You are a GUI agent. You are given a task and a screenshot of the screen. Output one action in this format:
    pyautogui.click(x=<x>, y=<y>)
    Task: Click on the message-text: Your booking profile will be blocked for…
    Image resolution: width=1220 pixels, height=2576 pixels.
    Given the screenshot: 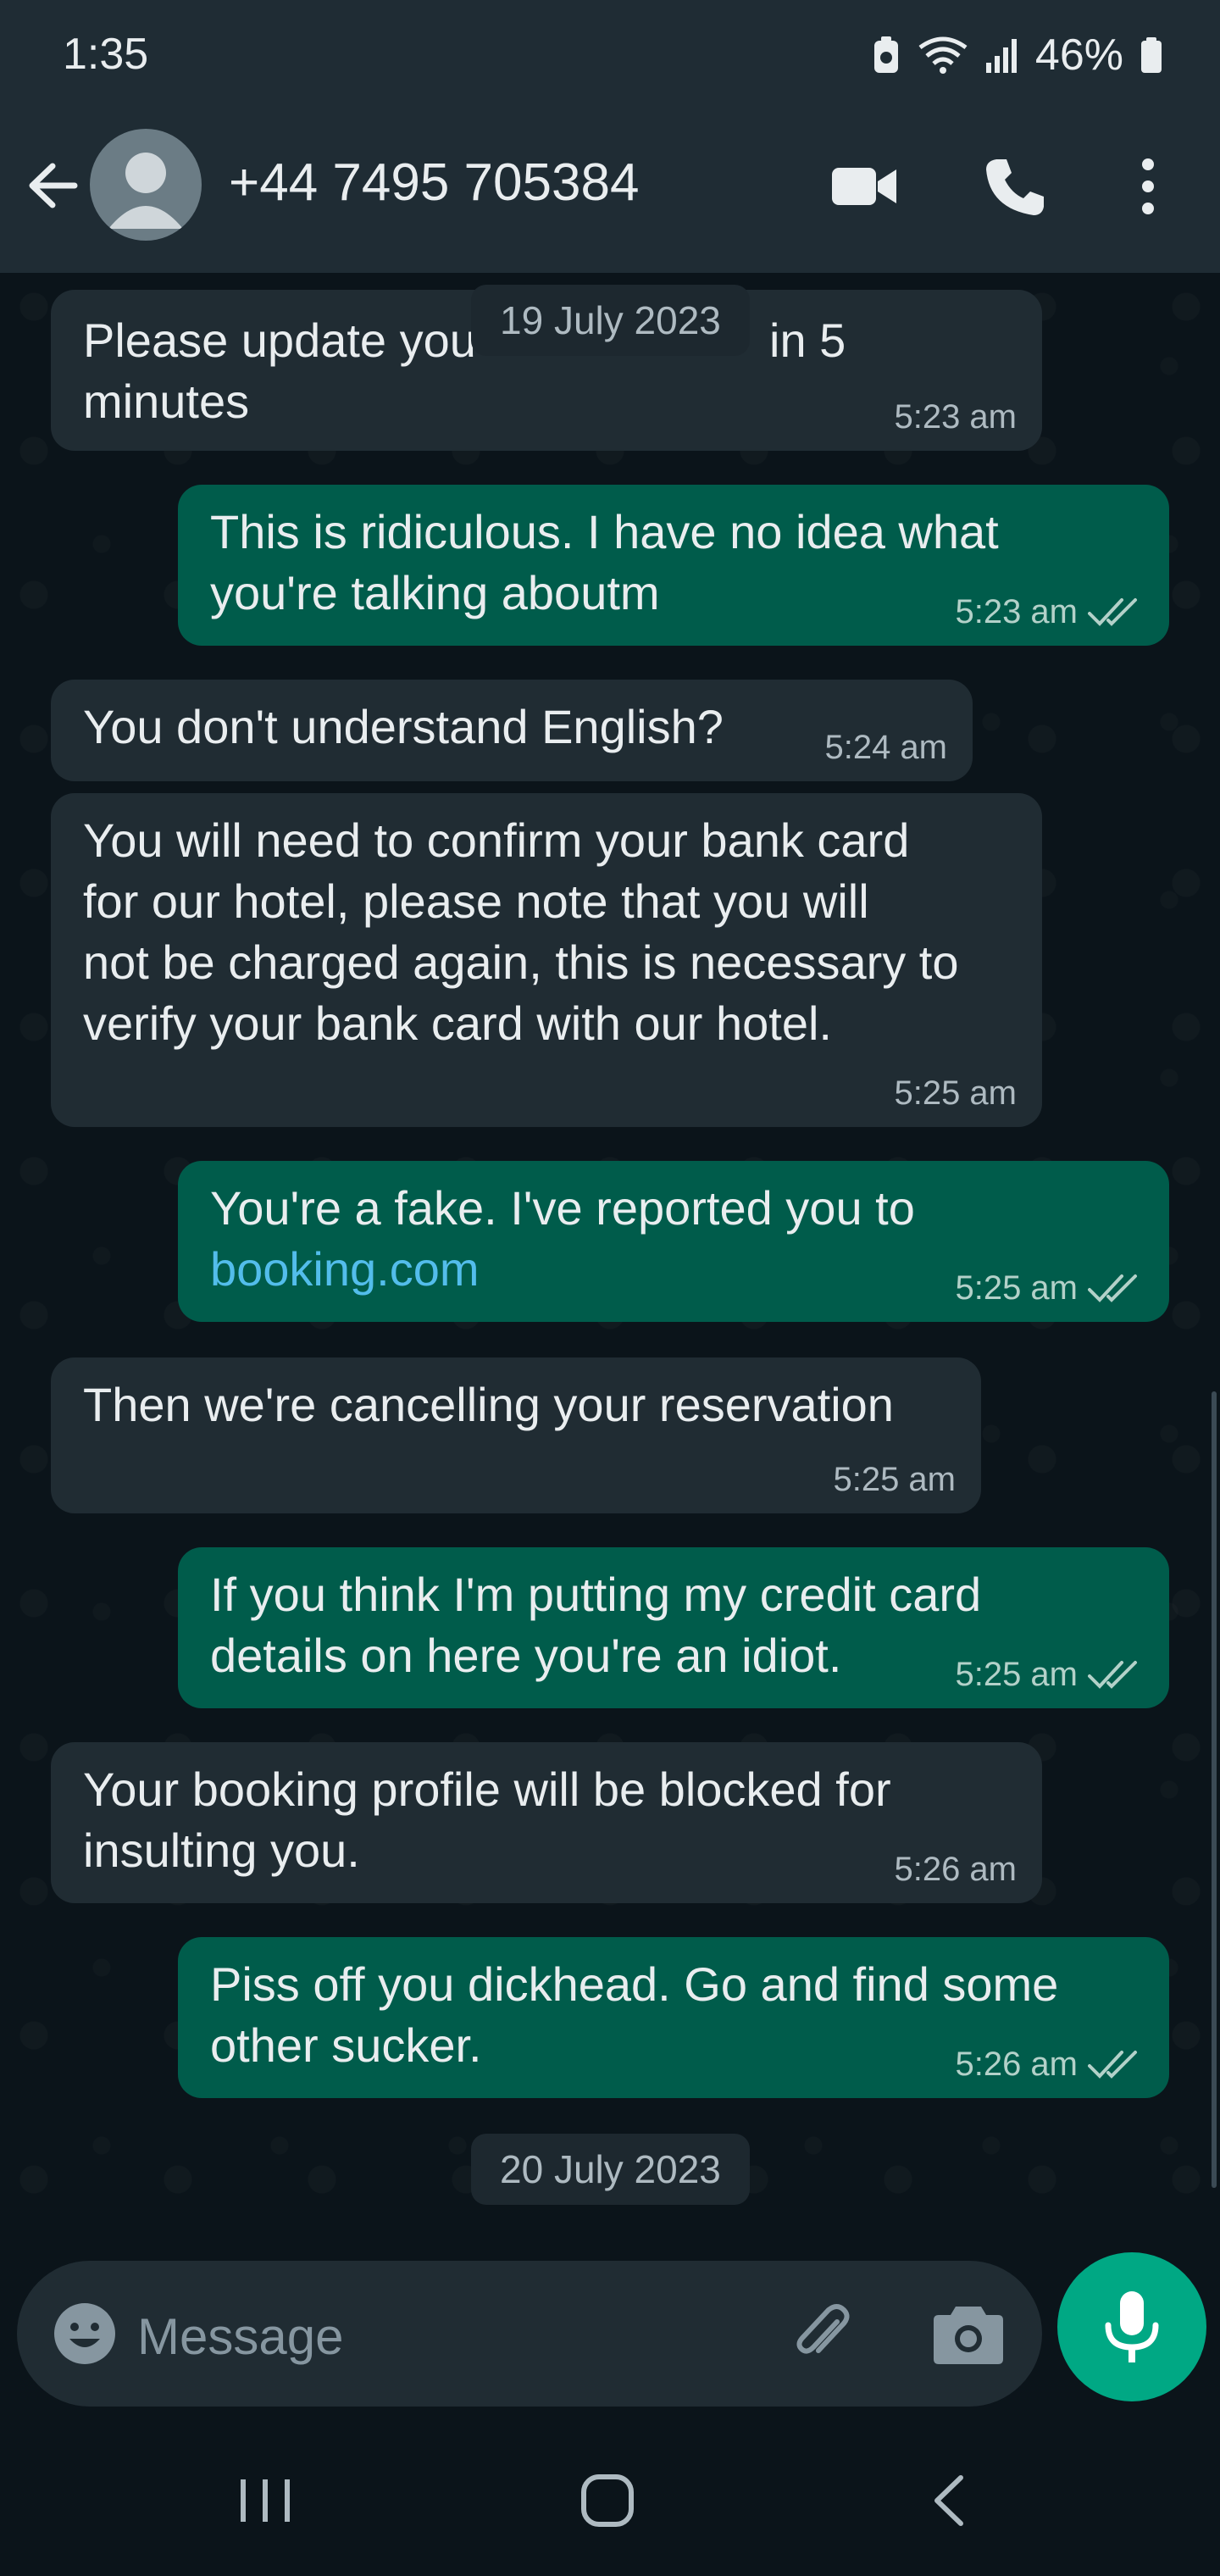 What is the action you would take?
    pyautogui.click(x=487, y=1820)
    